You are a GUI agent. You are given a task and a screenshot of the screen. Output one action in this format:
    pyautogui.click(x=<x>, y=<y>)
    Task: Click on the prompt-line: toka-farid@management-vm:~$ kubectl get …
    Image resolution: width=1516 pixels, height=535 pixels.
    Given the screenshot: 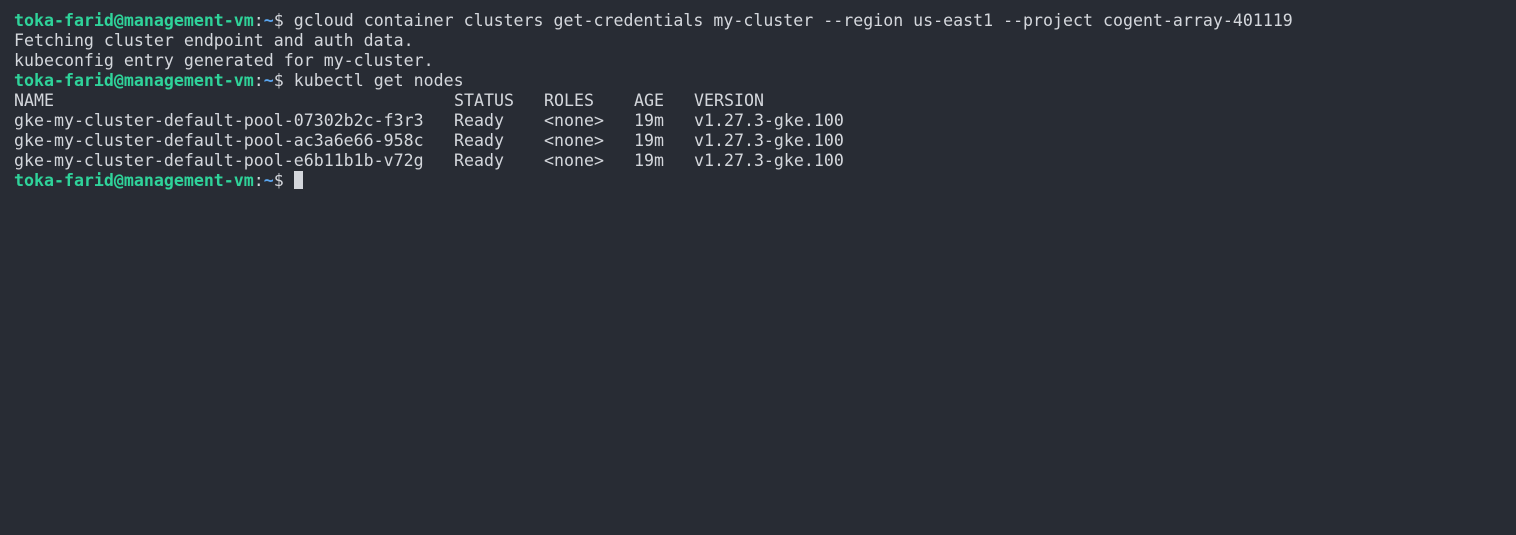 What is the action you would take?
    pyautogui.click(x=765, y=81)
    